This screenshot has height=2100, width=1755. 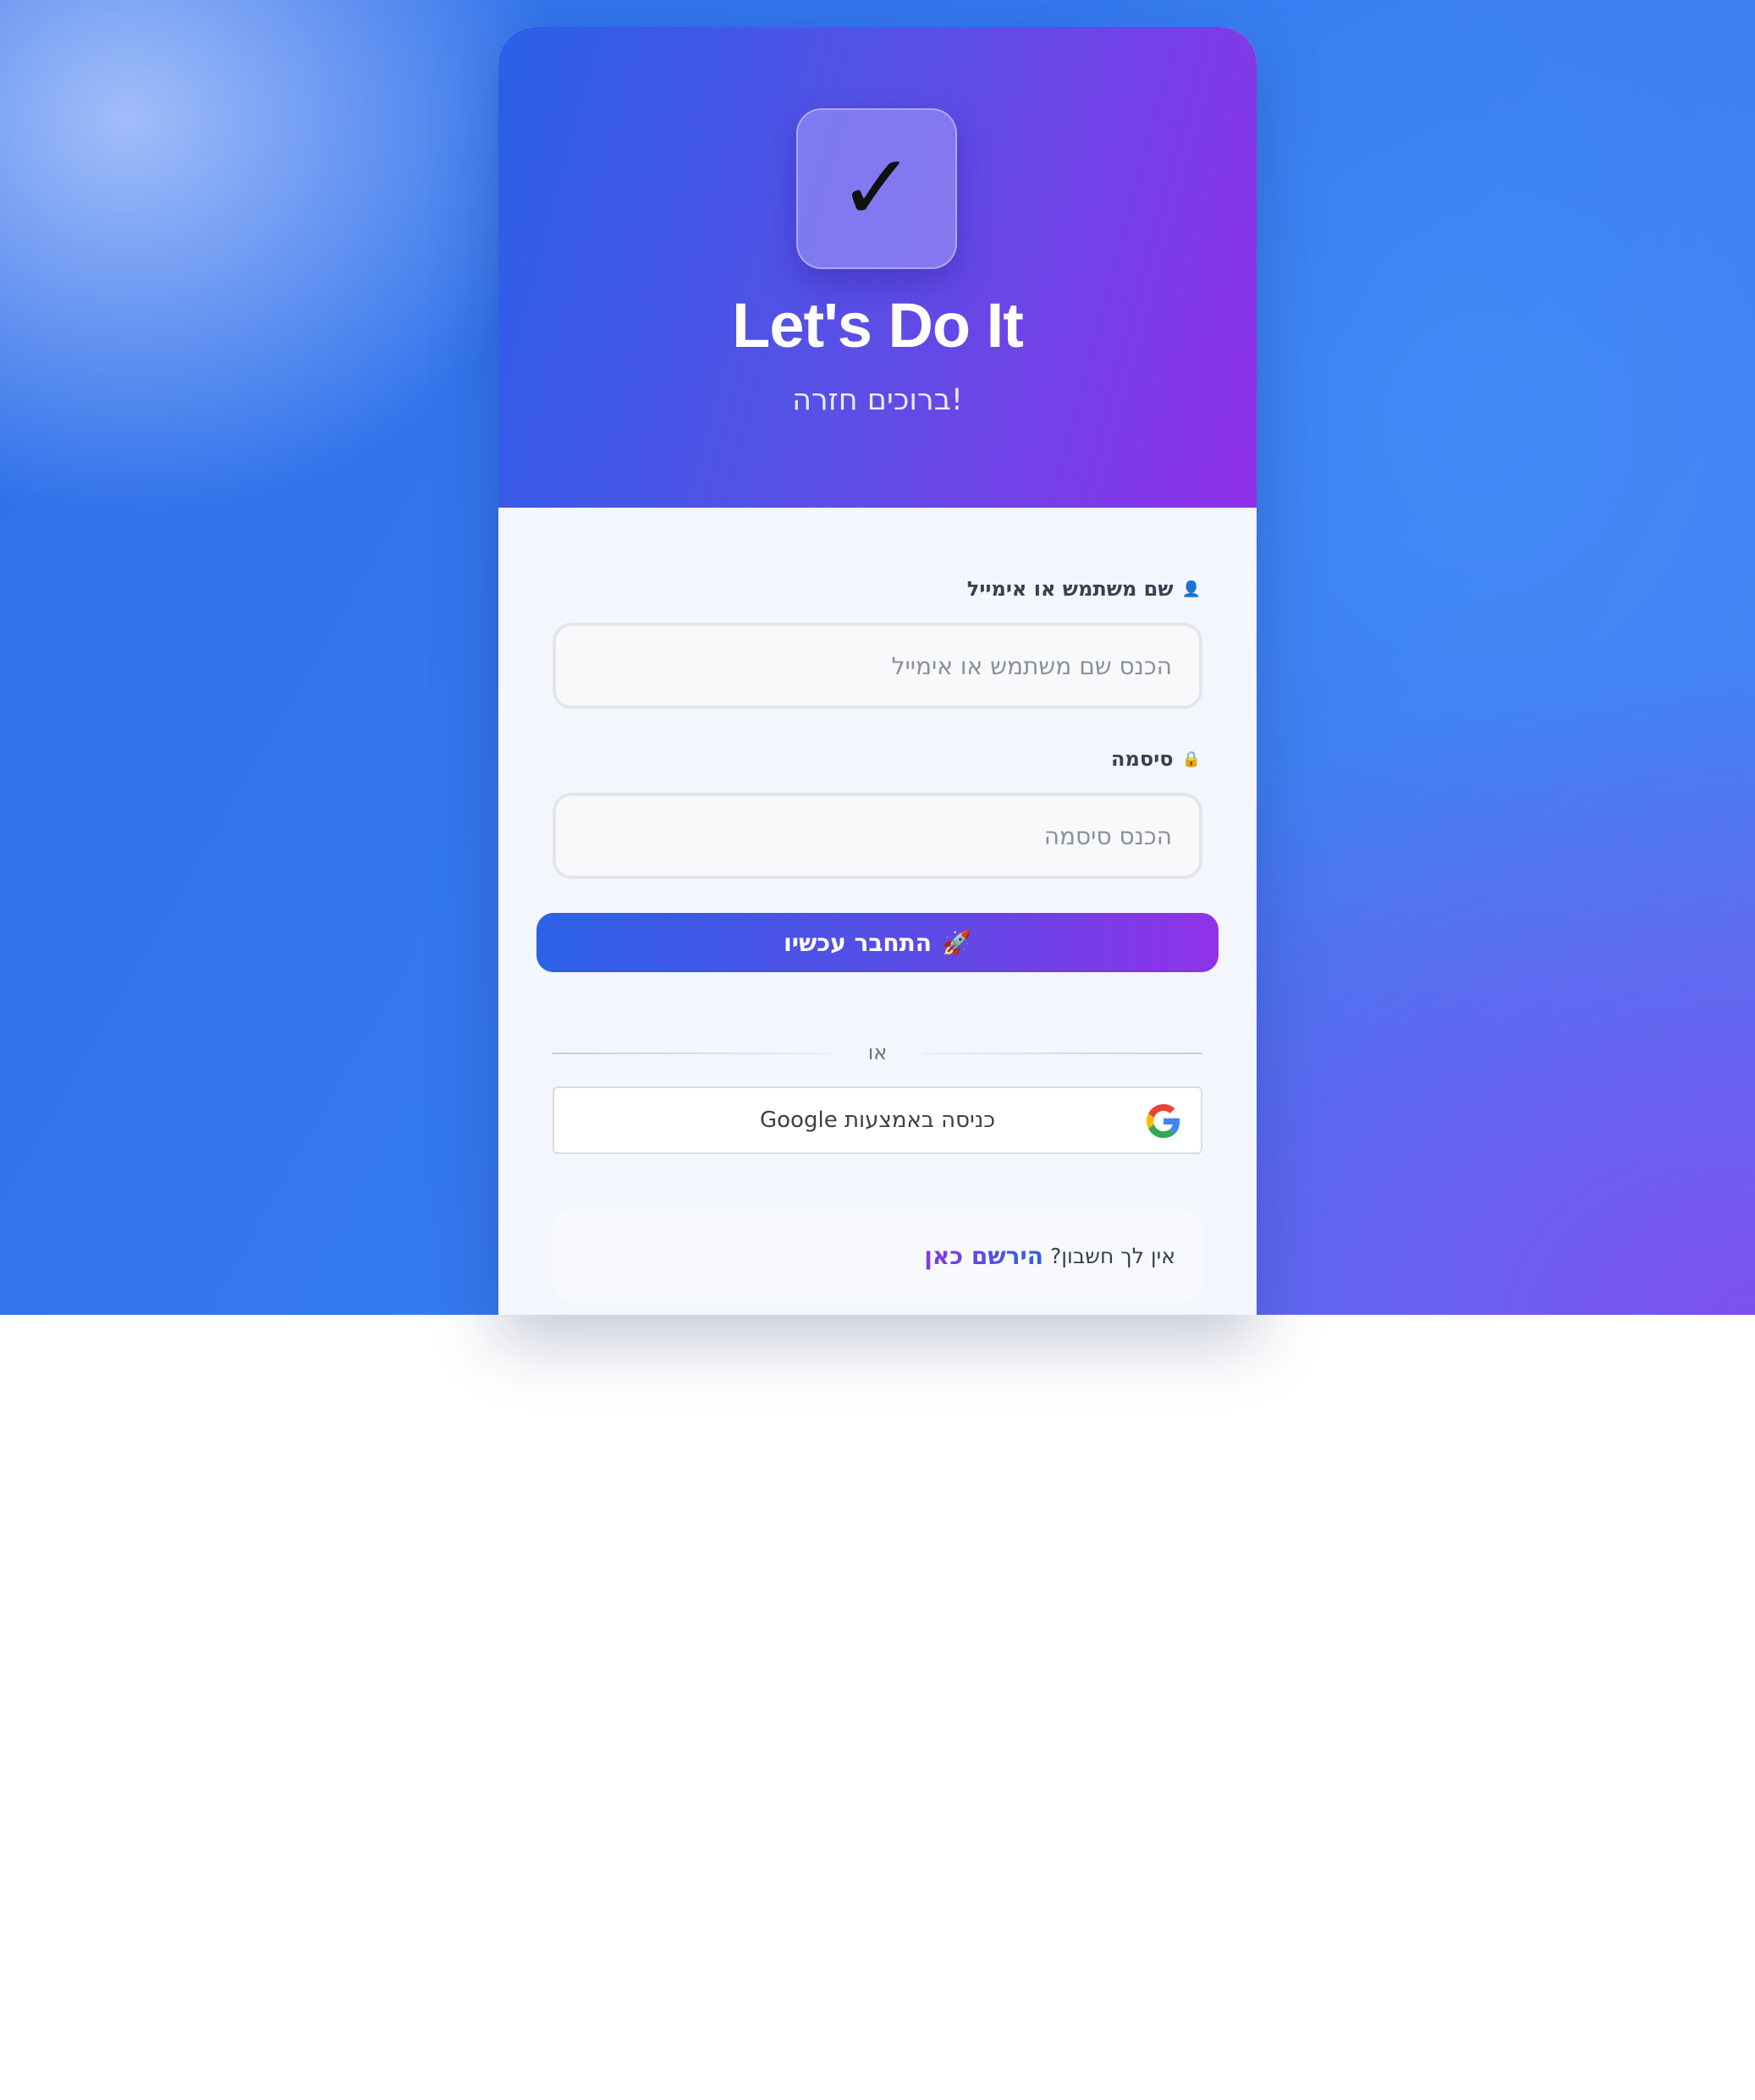 I want to click on username-label-text: שם משתמש או אימייל, so click(x=1070, y=589).